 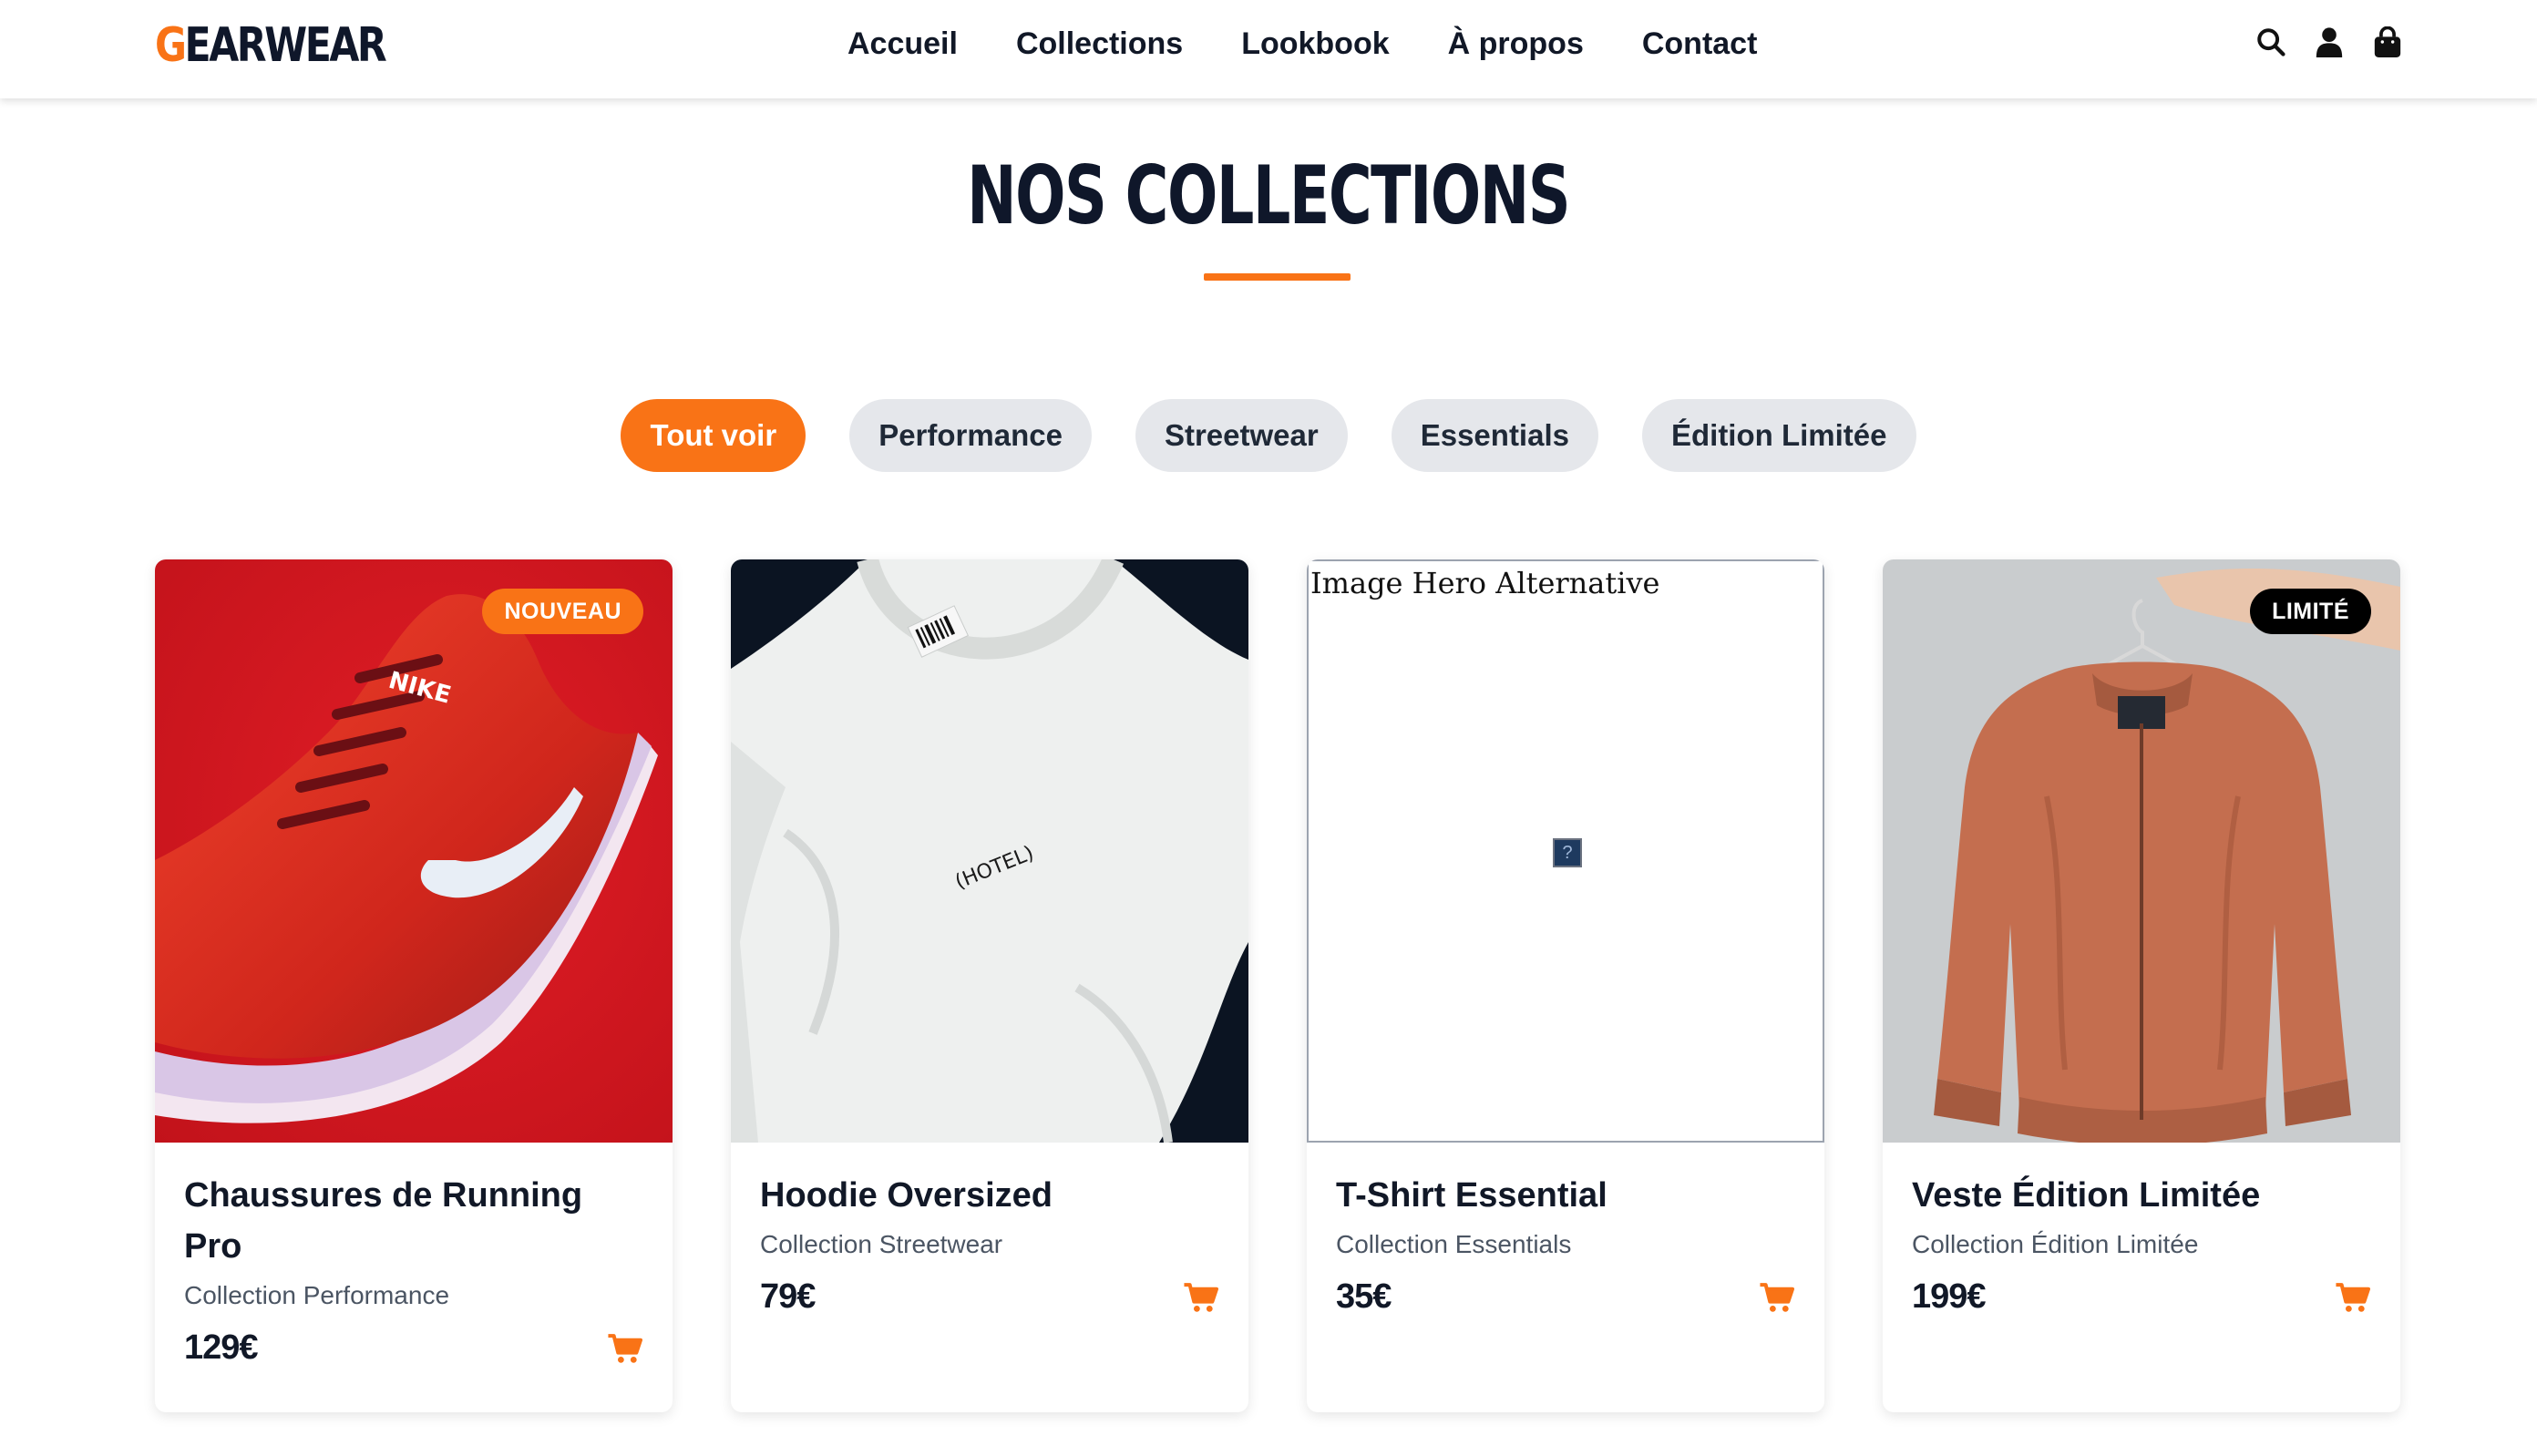 What do you see at coordinates (414, 851) in the screenshot?
I see `product-image-running-shoe: NIKE NOUVEAU` at bounding box center [414, 851].